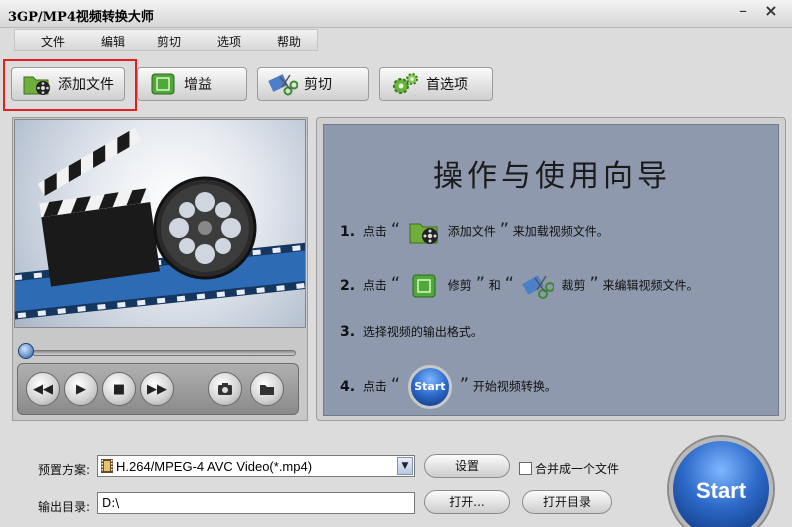 This screenshot has width=792, height=527. What do you see at coordinates (26, 351) in the screenshot?
I see `seek-slider-thumb` at bounding box center [26, 351].